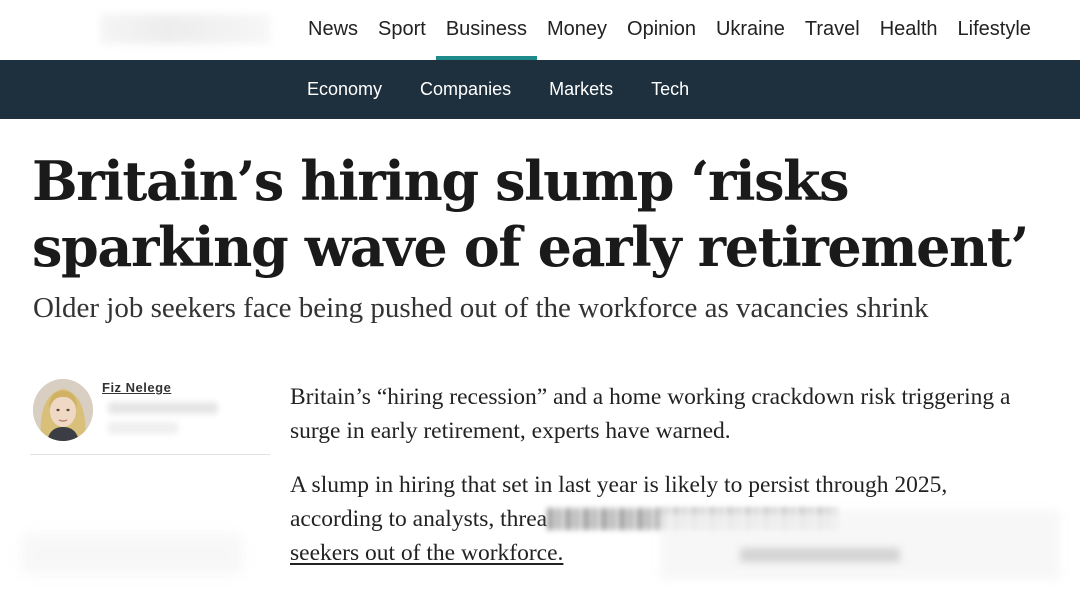 This screenshot has height=591, width=1080. I want to click on author-date-redacted, so click(143, 428).